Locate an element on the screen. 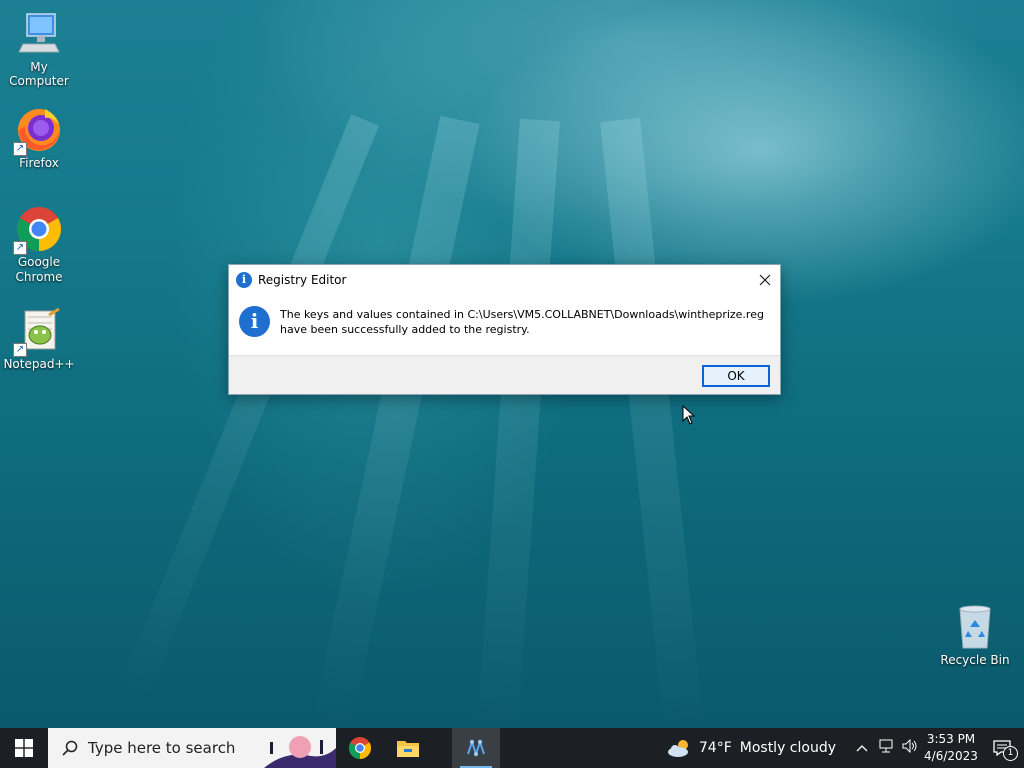 Image resolution: width=1024 pixels, height=768 pixels. desktop-icon-recycle-bin: Recycle Bin is located at coordinates (975, 635).